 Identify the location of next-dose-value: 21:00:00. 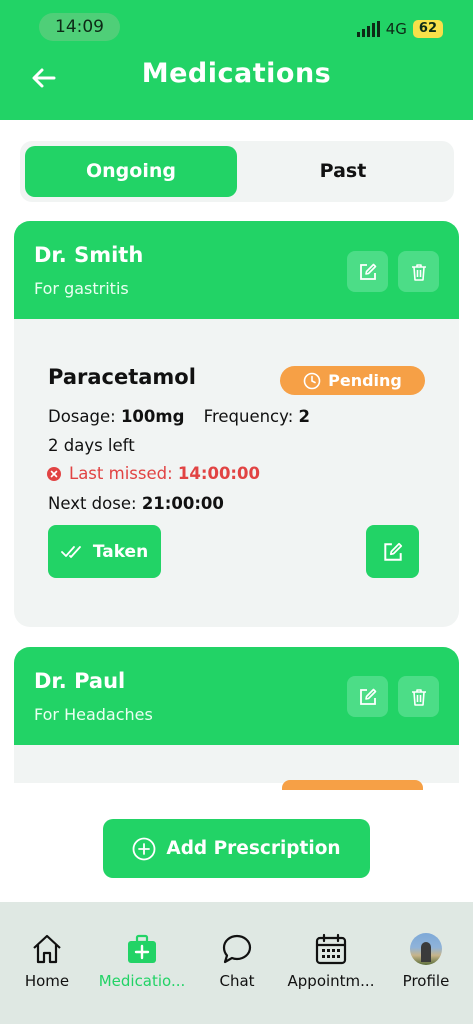
(182, 503).